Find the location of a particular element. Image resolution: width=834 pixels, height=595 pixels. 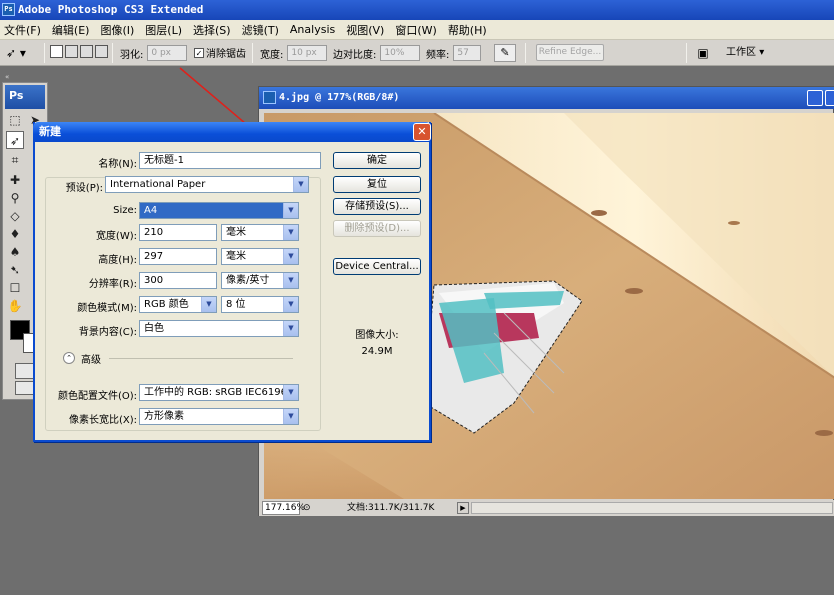

workspace-label: 工作区 is located at coordinates (741, 52).